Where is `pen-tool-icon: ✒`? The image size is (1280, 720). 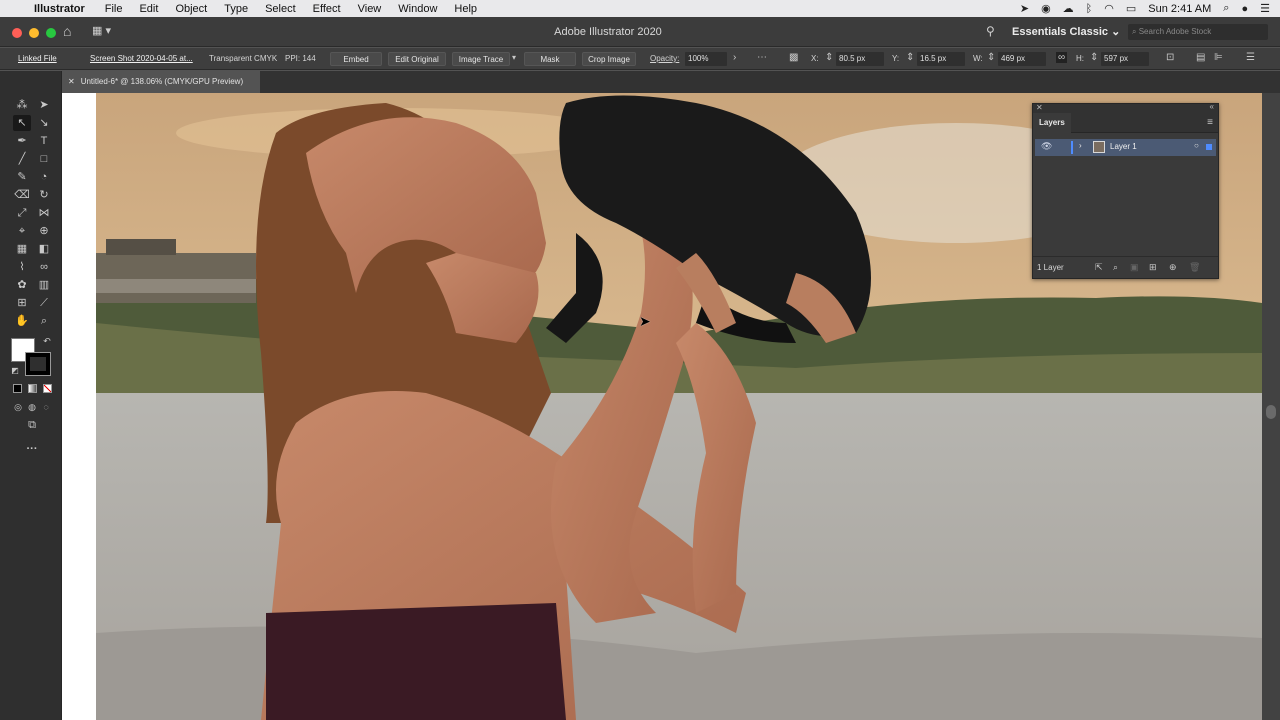 pen-tool-icon: ✒ is located at coordinates (22, 141).